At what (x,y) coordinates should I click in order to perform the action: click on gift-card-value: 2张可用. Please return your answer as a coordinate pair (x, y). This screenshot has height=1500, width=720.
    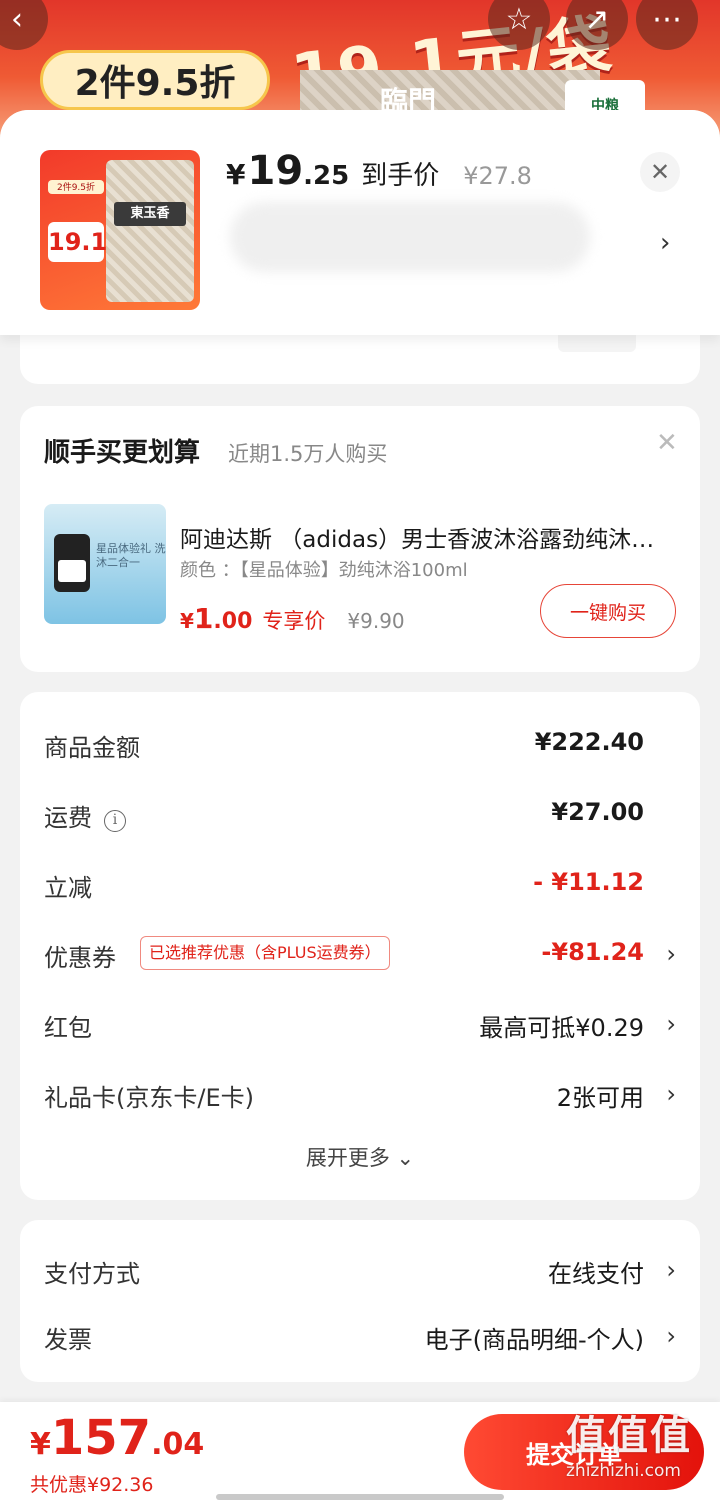
    Looking at the image, I should click on (600, 1098).